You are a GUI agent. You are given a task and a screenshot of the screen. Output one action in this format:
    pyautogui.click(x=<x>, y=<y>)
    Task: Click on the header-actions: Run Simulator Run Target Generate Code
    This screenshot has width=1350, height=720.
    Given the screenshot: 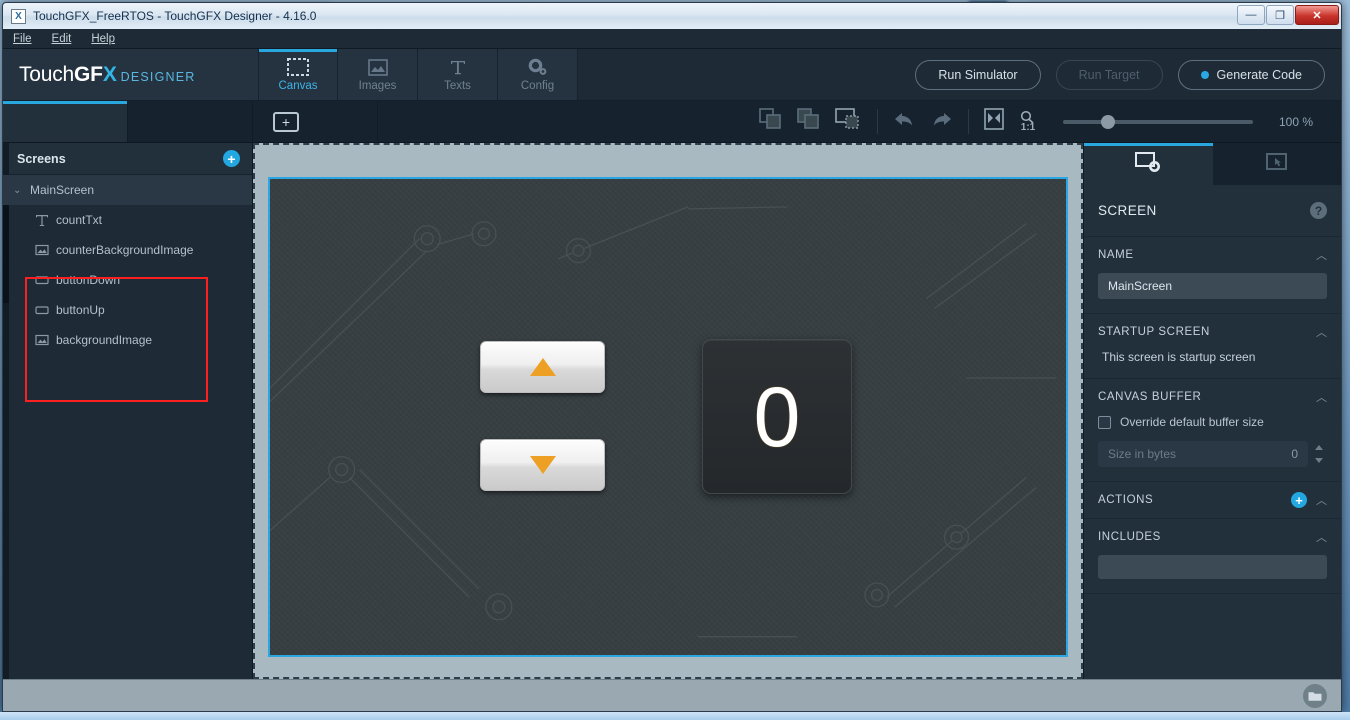 What is the action you would take?
    pyautogui.click(x=1128, y=74)
    